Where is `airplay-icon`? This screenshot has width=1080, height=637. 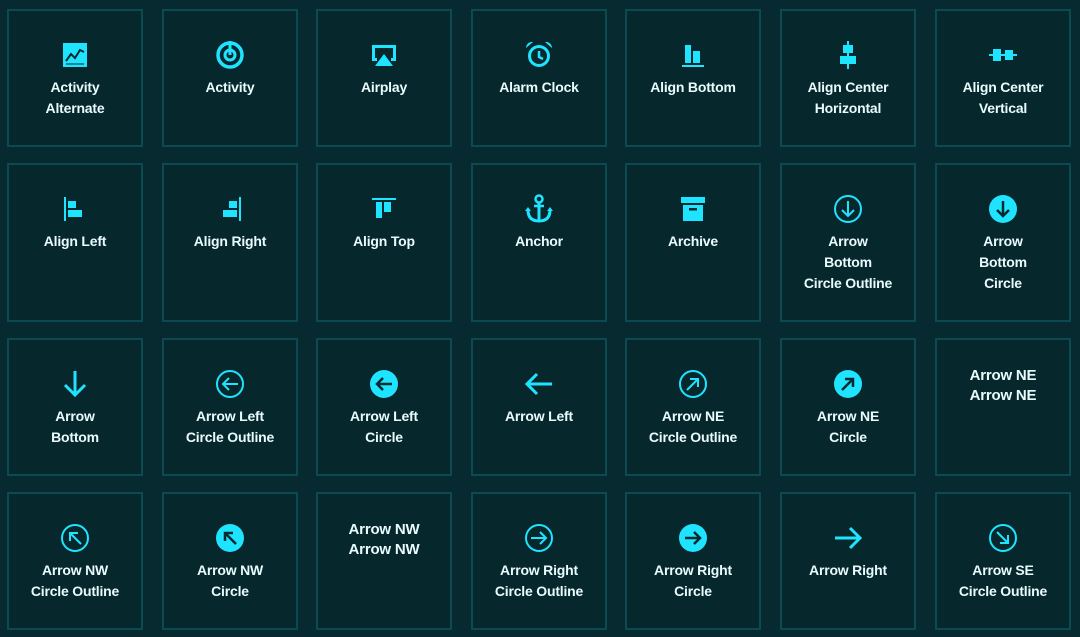
airplay-icon is located at coordinates (384, 55).